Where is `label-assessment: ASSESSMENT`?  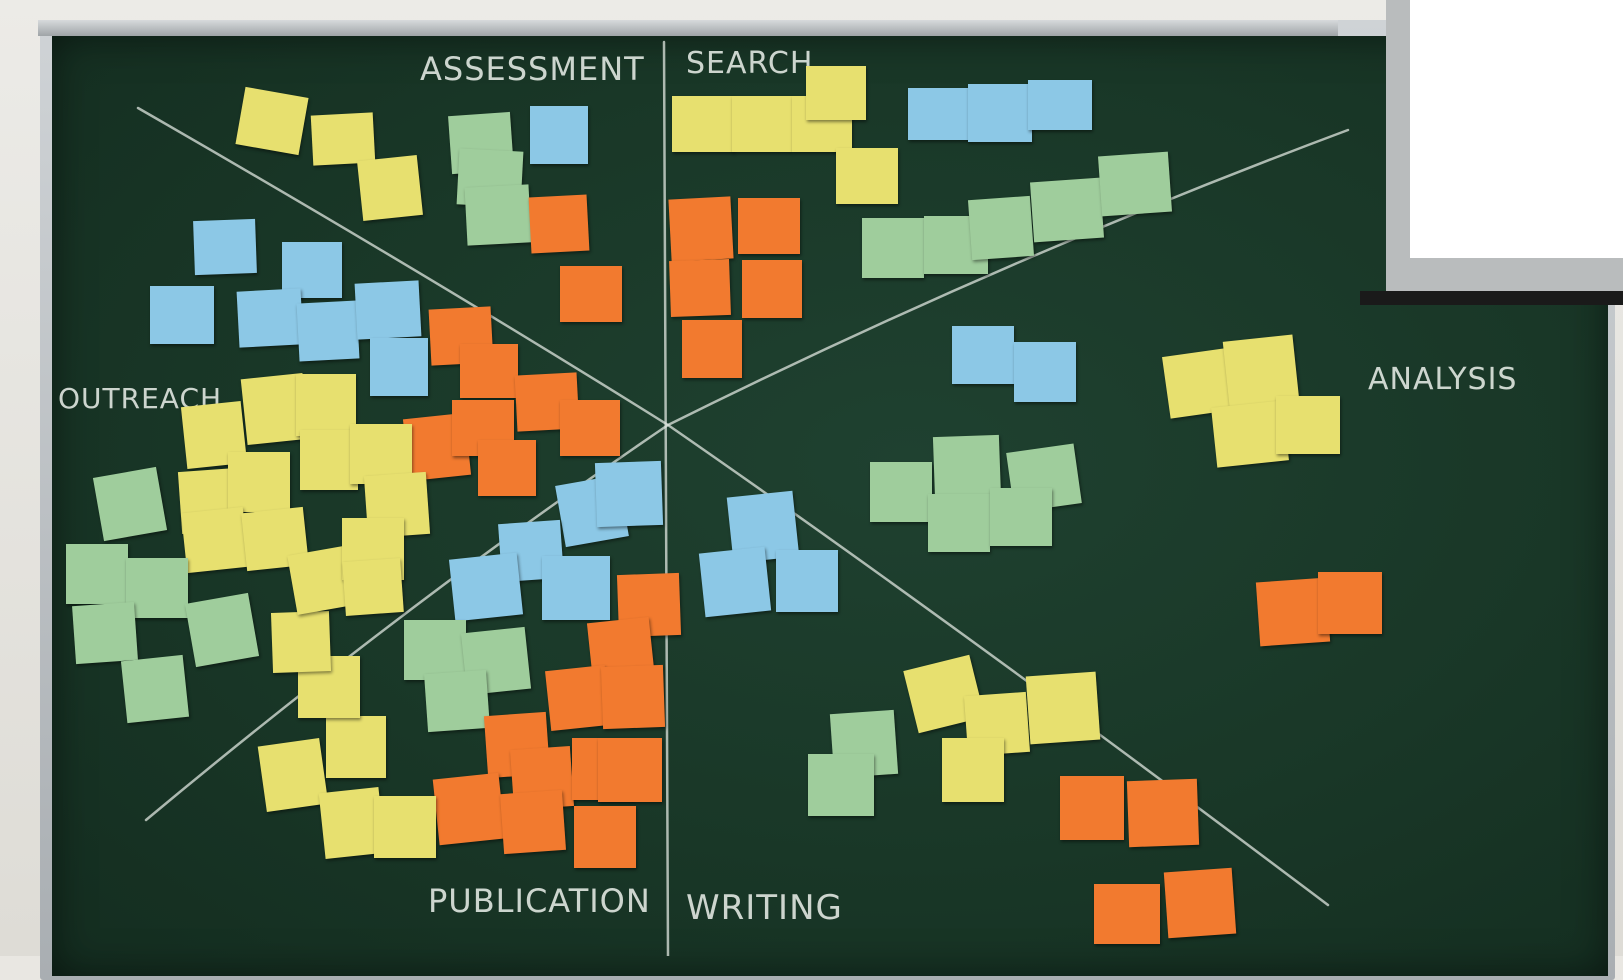 label-assessment: ASSESSMENT is located at coordinates (532, 69).